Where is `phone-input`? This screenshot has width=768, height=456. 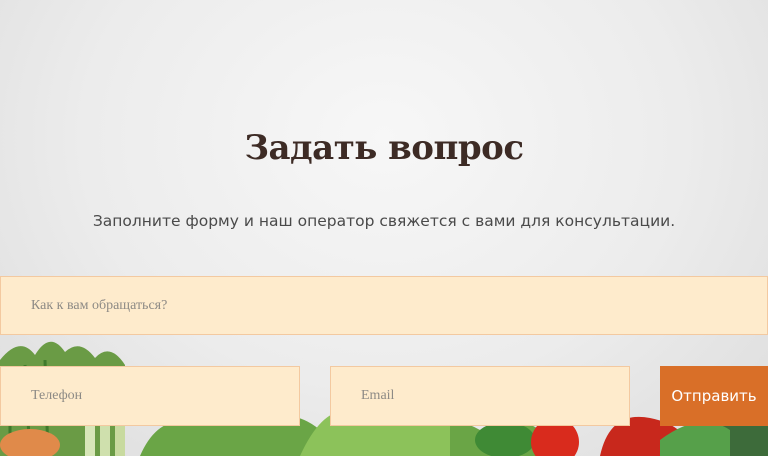 phone-input is located at coordinates (150, 396).